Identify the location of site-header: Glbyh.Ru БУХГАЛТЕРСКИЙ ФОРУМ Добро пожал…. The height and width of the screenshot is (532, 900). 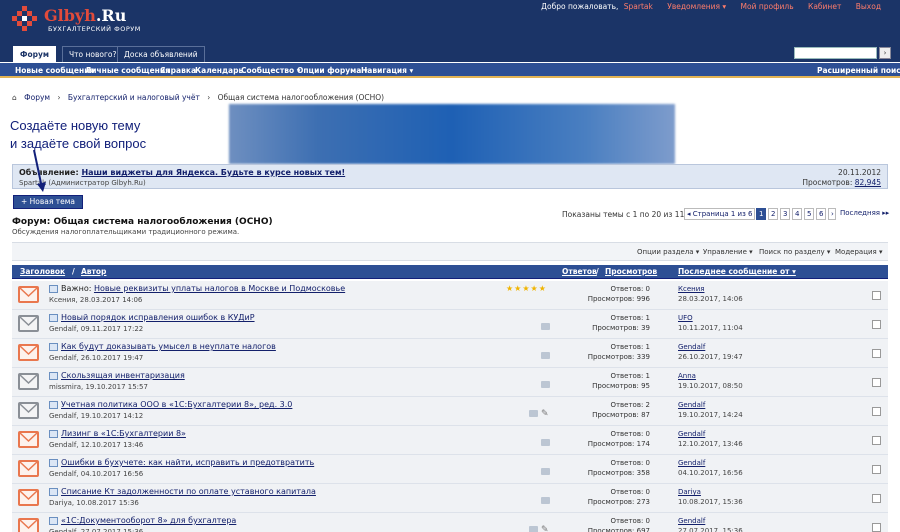
(450, 22).